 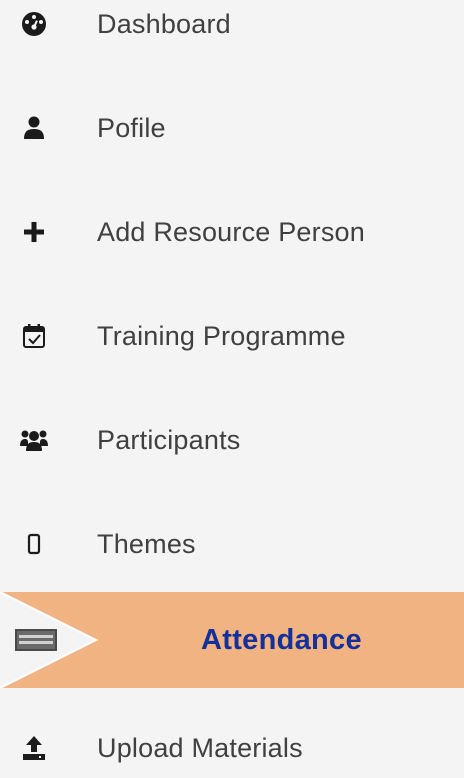 I want to click on upload-icon, so click(x=34, y=748).